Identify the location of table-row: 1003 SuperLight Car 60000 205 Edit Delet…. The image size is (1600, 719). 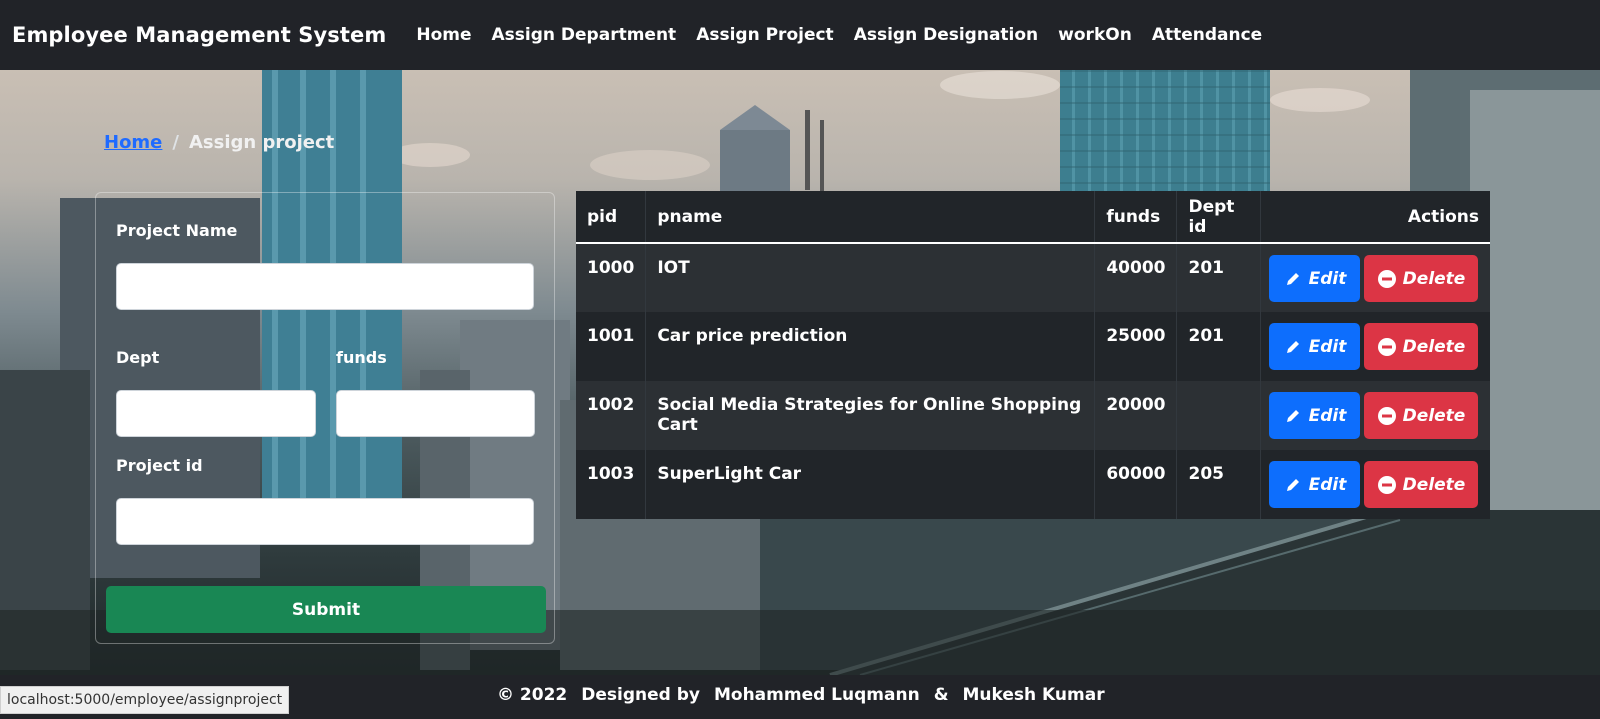
(1033, 484).